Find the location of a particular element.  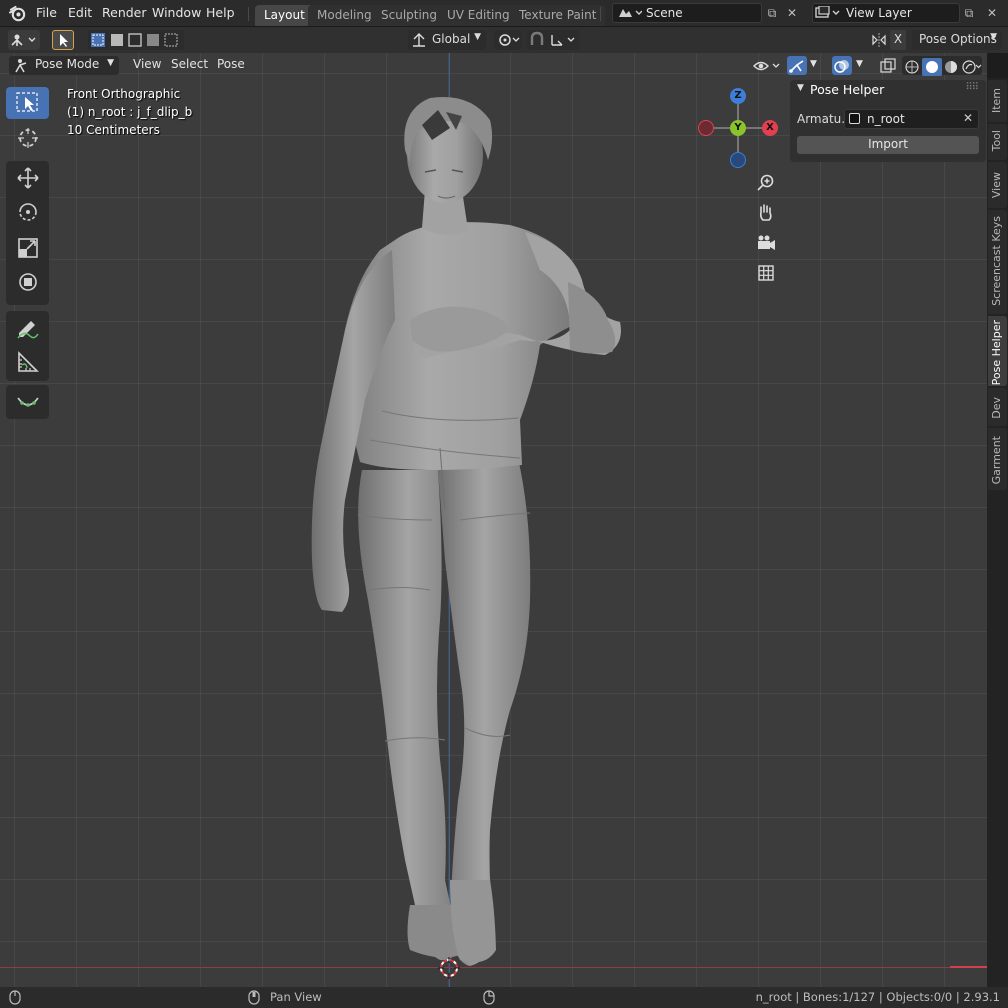

scale-icon is located at coordinates (28, 248).